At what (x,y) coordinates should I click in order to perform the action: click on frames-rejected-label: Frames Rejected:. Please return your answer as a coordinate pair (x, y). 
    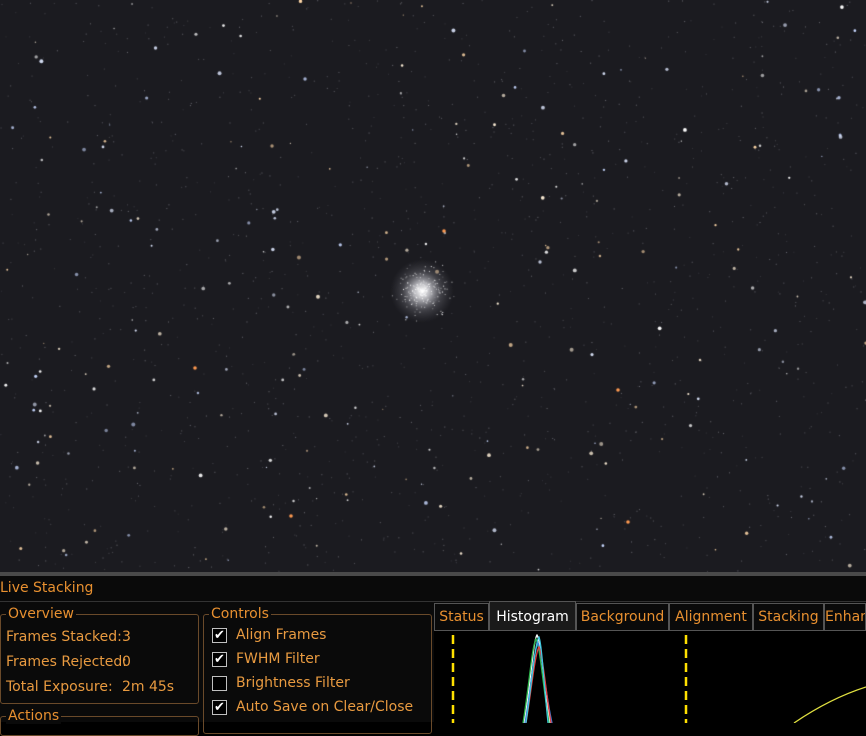
    Looking at the image, I should click on (66, 662).